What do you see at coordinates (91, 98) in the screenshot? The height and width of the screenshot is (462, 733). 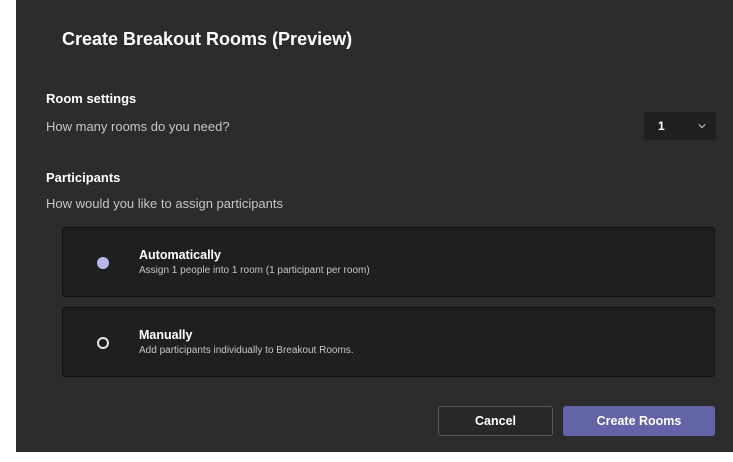 I see `room-settings-heading: Room settings` at bounding box center [91, 98].